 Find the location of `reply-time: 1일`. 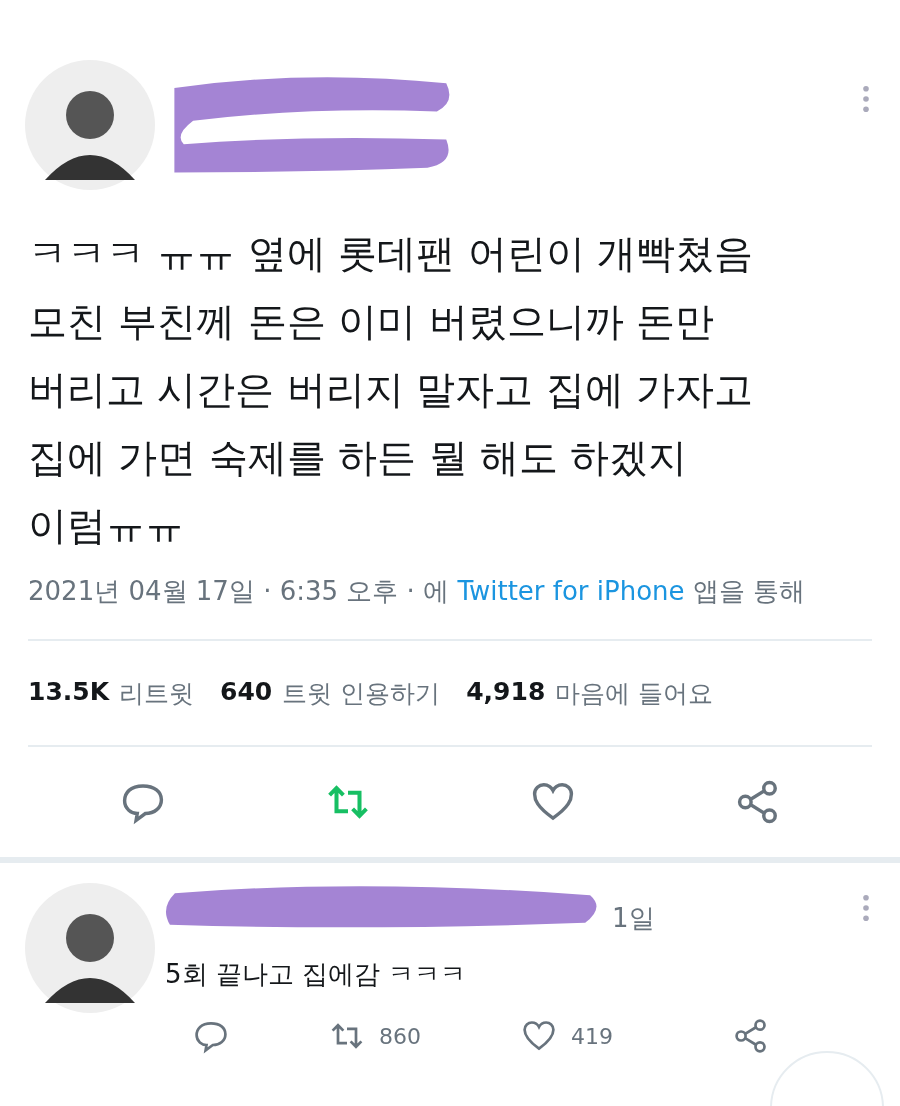

reply-time: 1일 is located at coordinates (633, 918).